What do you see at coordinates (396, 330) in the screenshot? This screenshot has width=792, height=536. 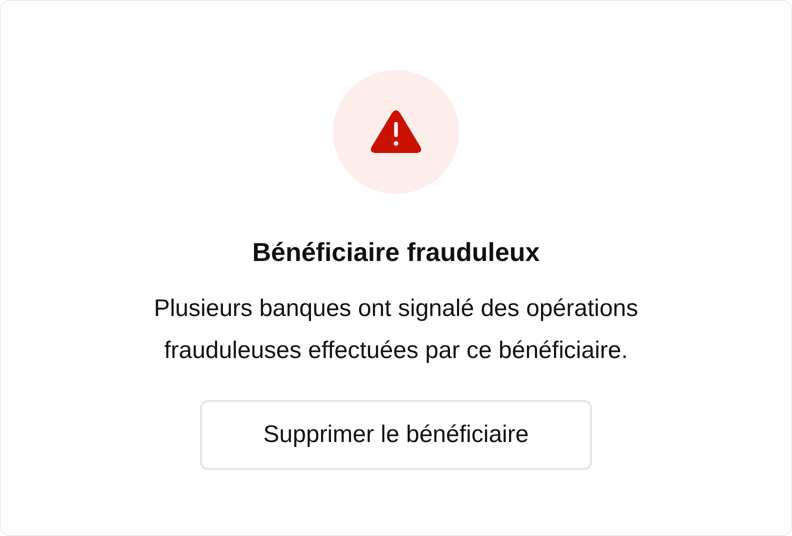 I see `dialog-message: Plusieurs banques ont signalé des opérations frauduleuses effectuées par ce bénéficiaire.` at bounding box center [396, 330].